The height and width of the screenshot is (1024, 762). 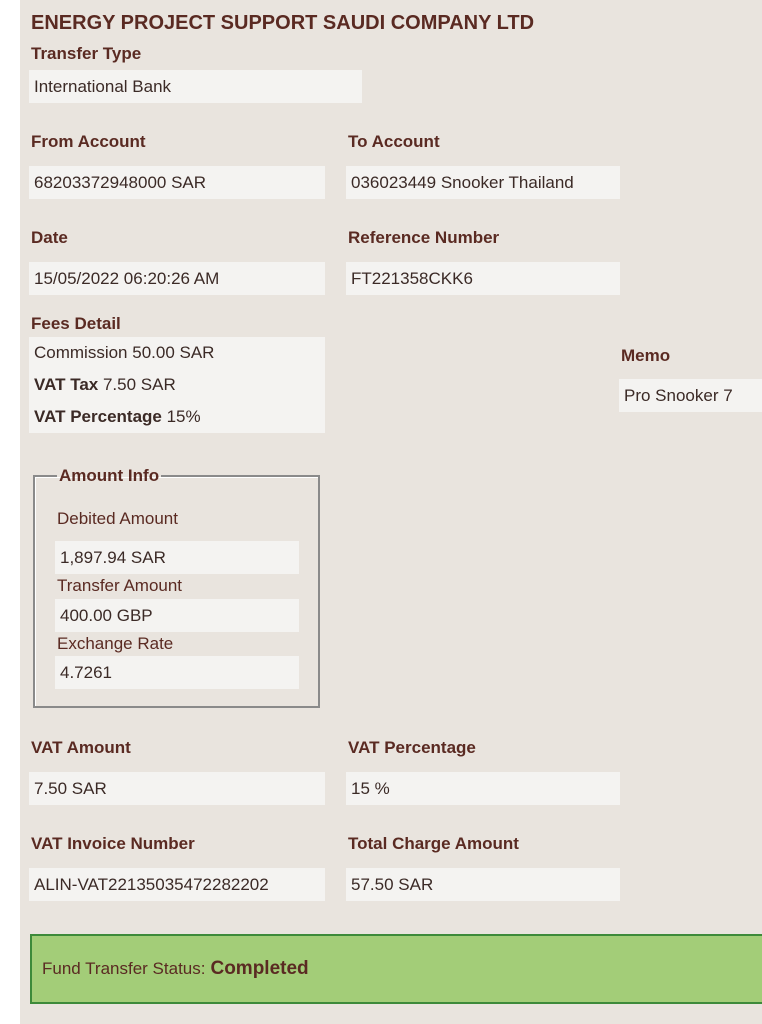 What do you see at coordinates (396, 969) in the screenshot?
I see `transfer-status-banner: Fund Transfer Status: Completed` at bounding box center [396, 969].